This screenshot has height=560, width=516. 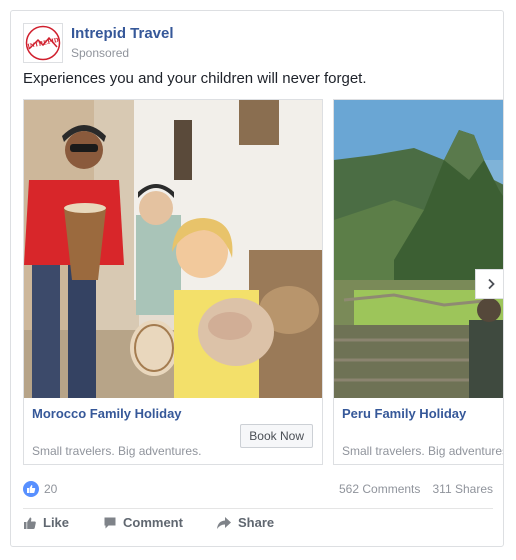 What do you see at coordinates (276, 436) in the screenshot?
I see `book-now-button: Book Now` at bounding box center [276, 436].